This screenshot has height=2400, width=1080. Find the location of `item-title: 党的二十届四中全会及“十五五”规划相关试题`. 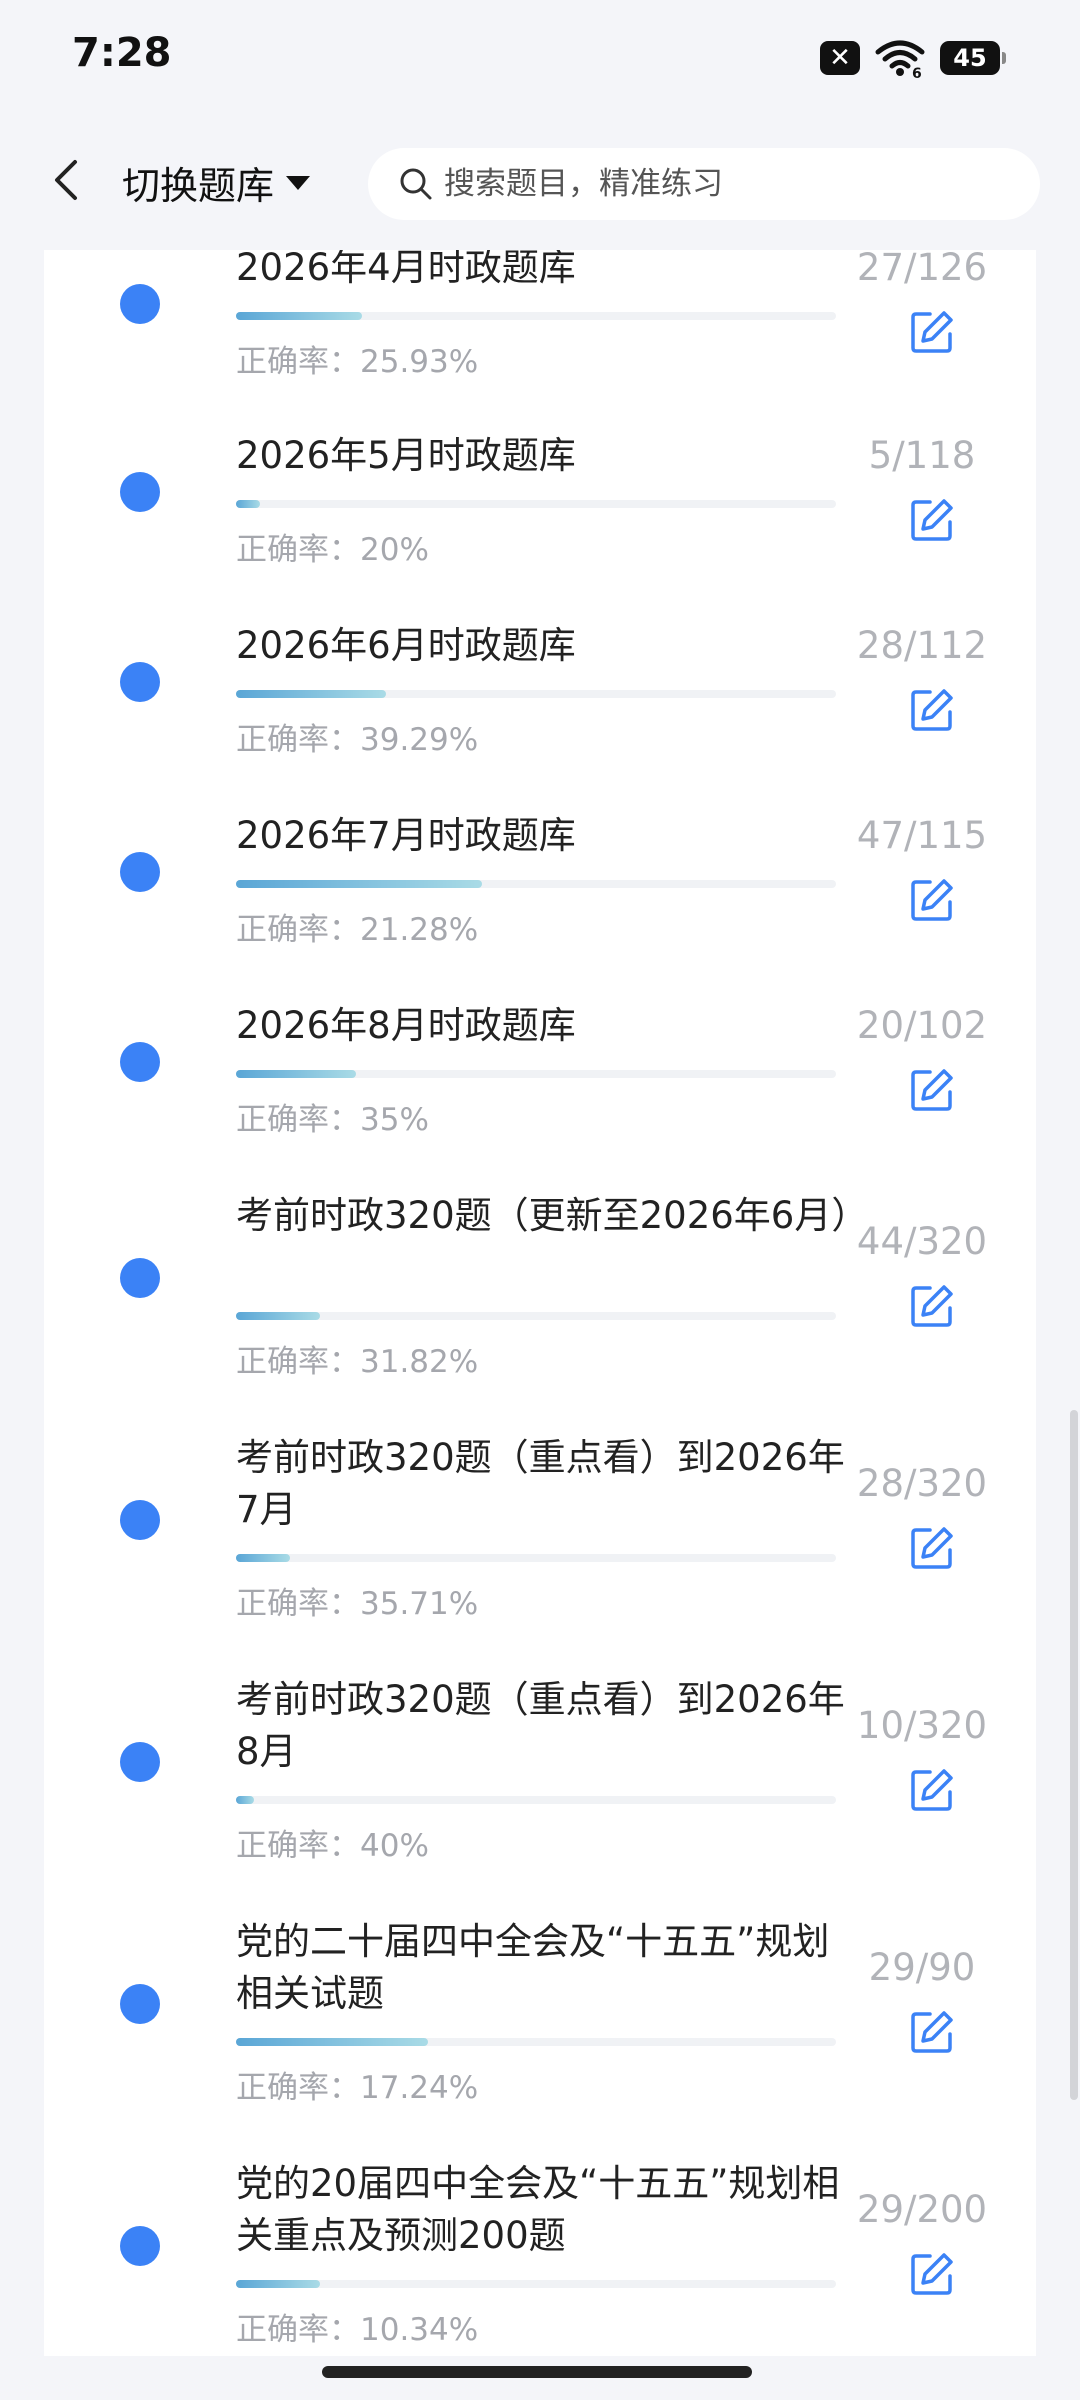

item-title: 党的二十届四中全会及“十五五”规划相关试题 is located at coordinates (533, 1967).